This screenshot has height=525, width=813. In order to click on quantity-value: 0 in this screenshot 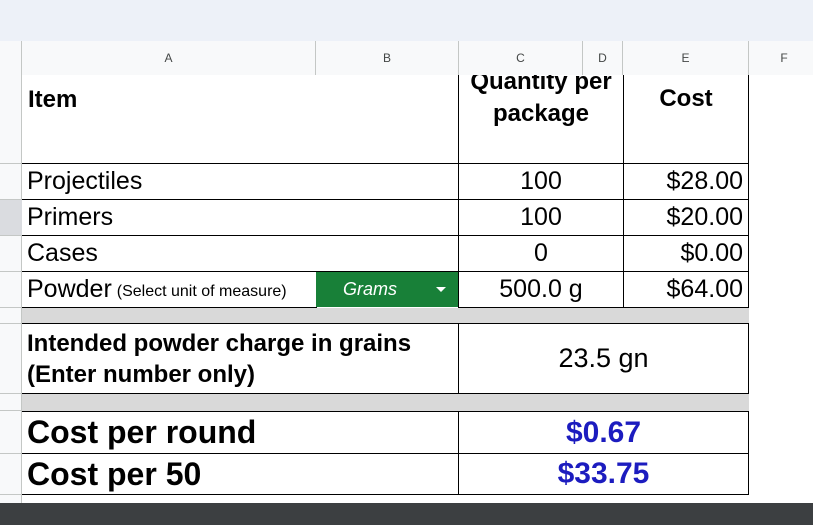, I will do `click(541, 253)`.